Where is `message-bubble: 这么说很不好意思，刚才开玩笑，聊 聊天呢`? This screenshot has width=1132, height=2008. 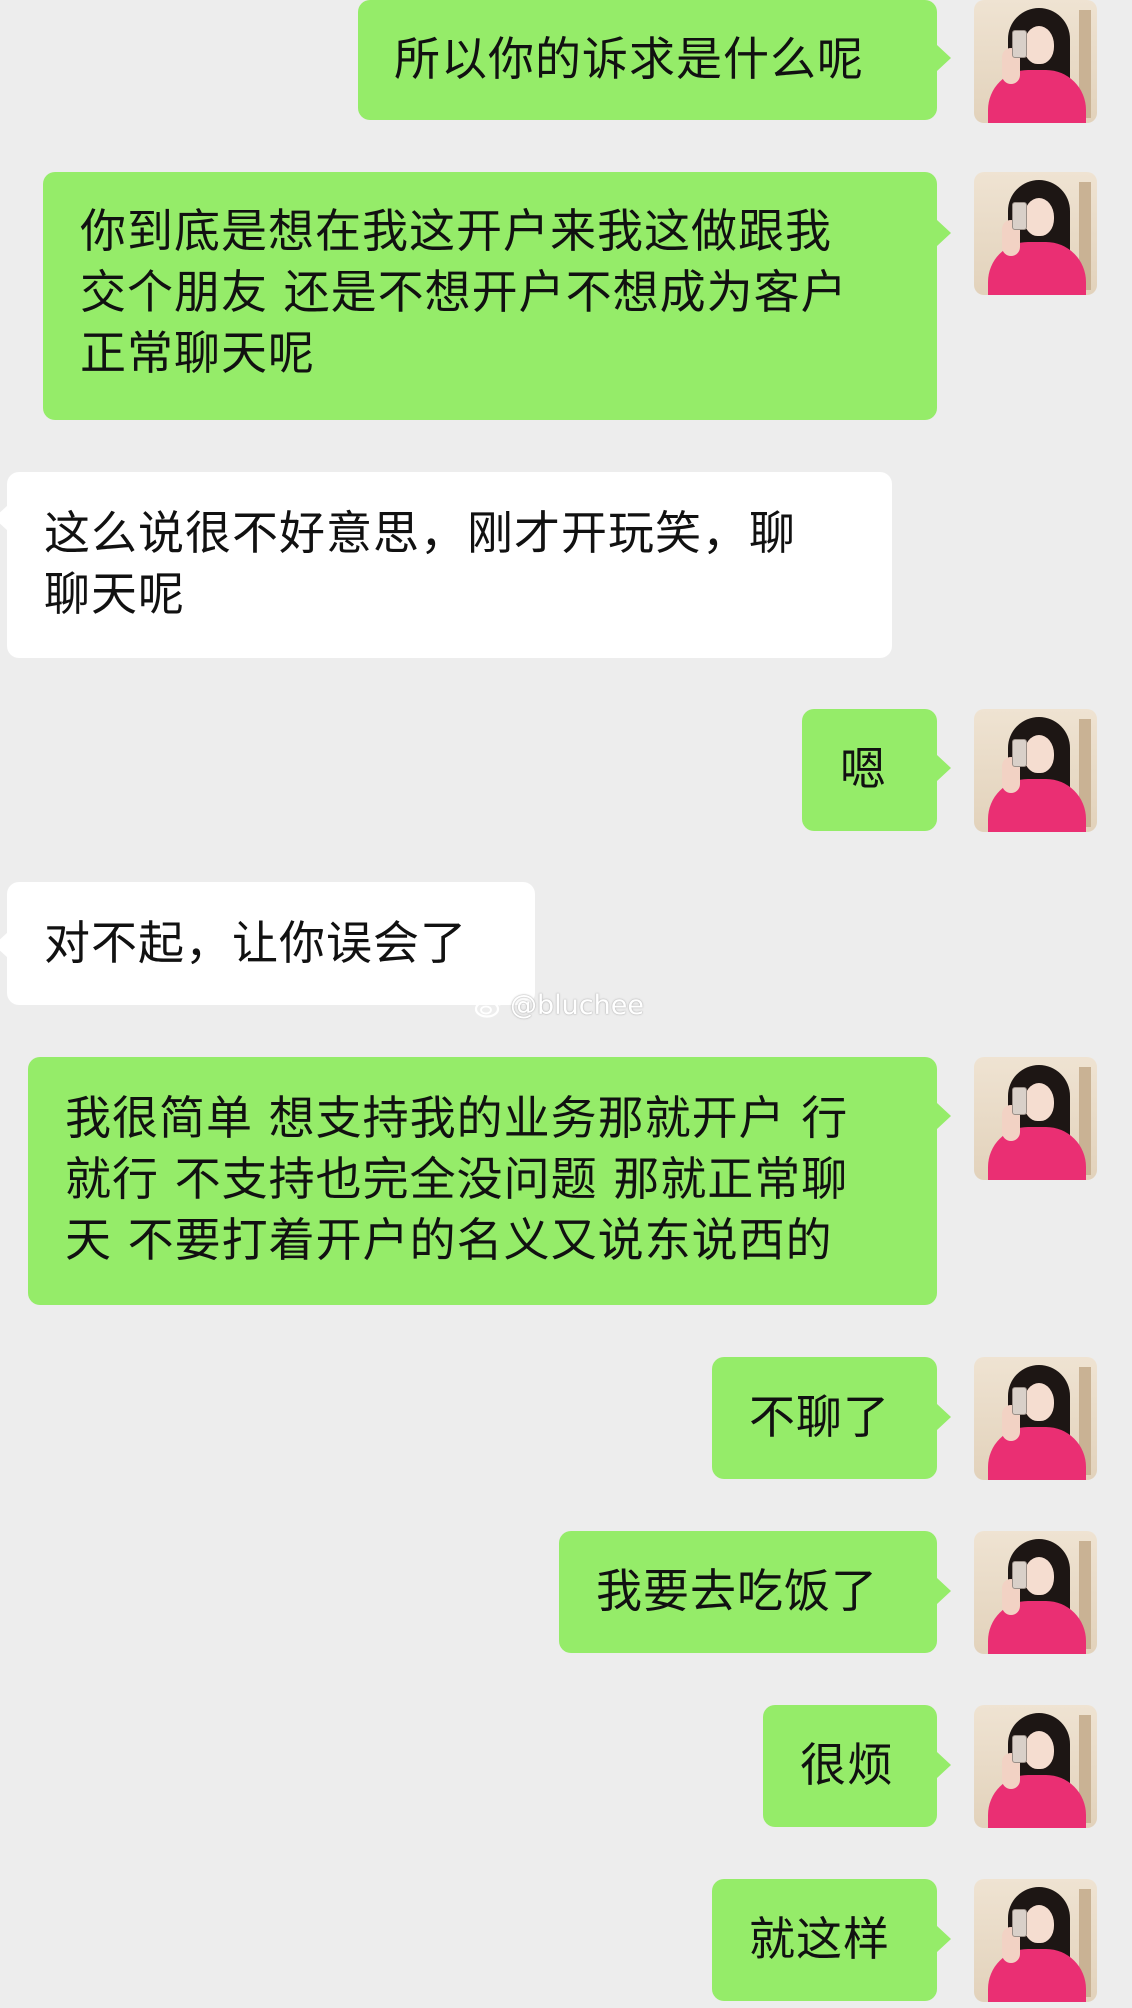 message-bubble: 这么说很不好意思，刚才开玩笑，聊 聊天呢 is located at coordinates (449, 565).